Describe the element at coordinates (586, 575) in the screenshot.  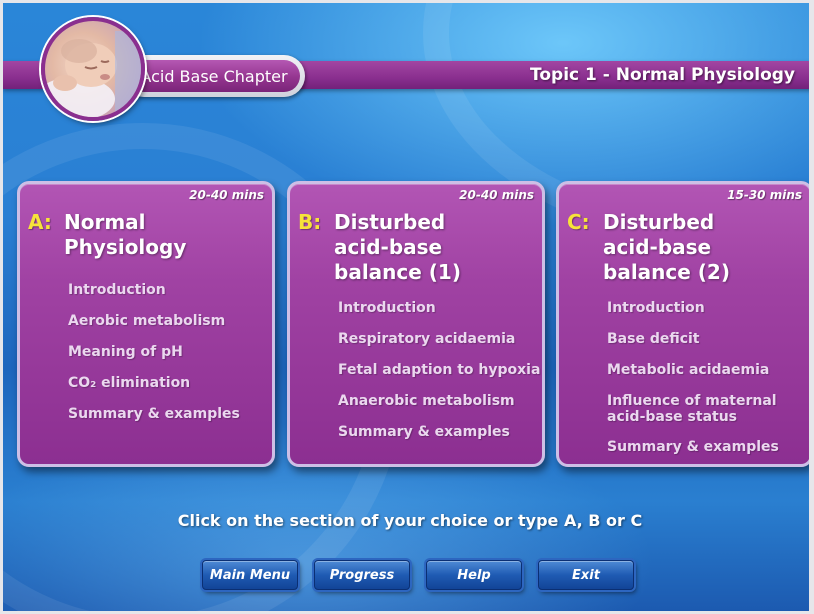
I see `exit-button: Exit` at that location.